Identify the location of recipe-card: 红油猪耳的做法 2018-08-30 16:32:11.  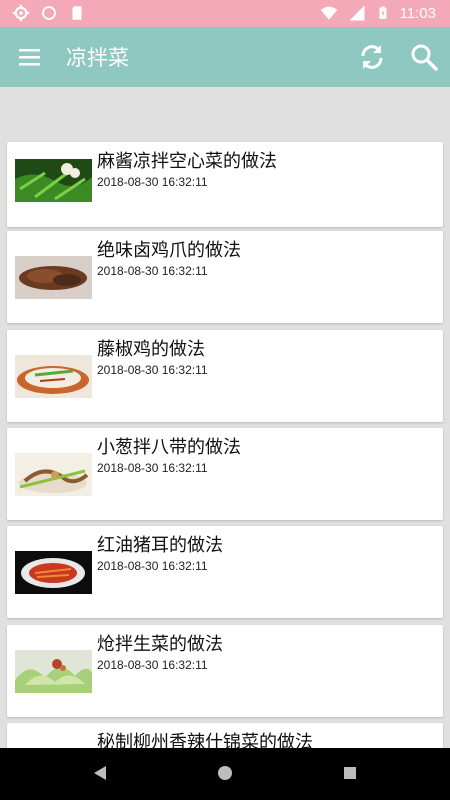
(225, 572).